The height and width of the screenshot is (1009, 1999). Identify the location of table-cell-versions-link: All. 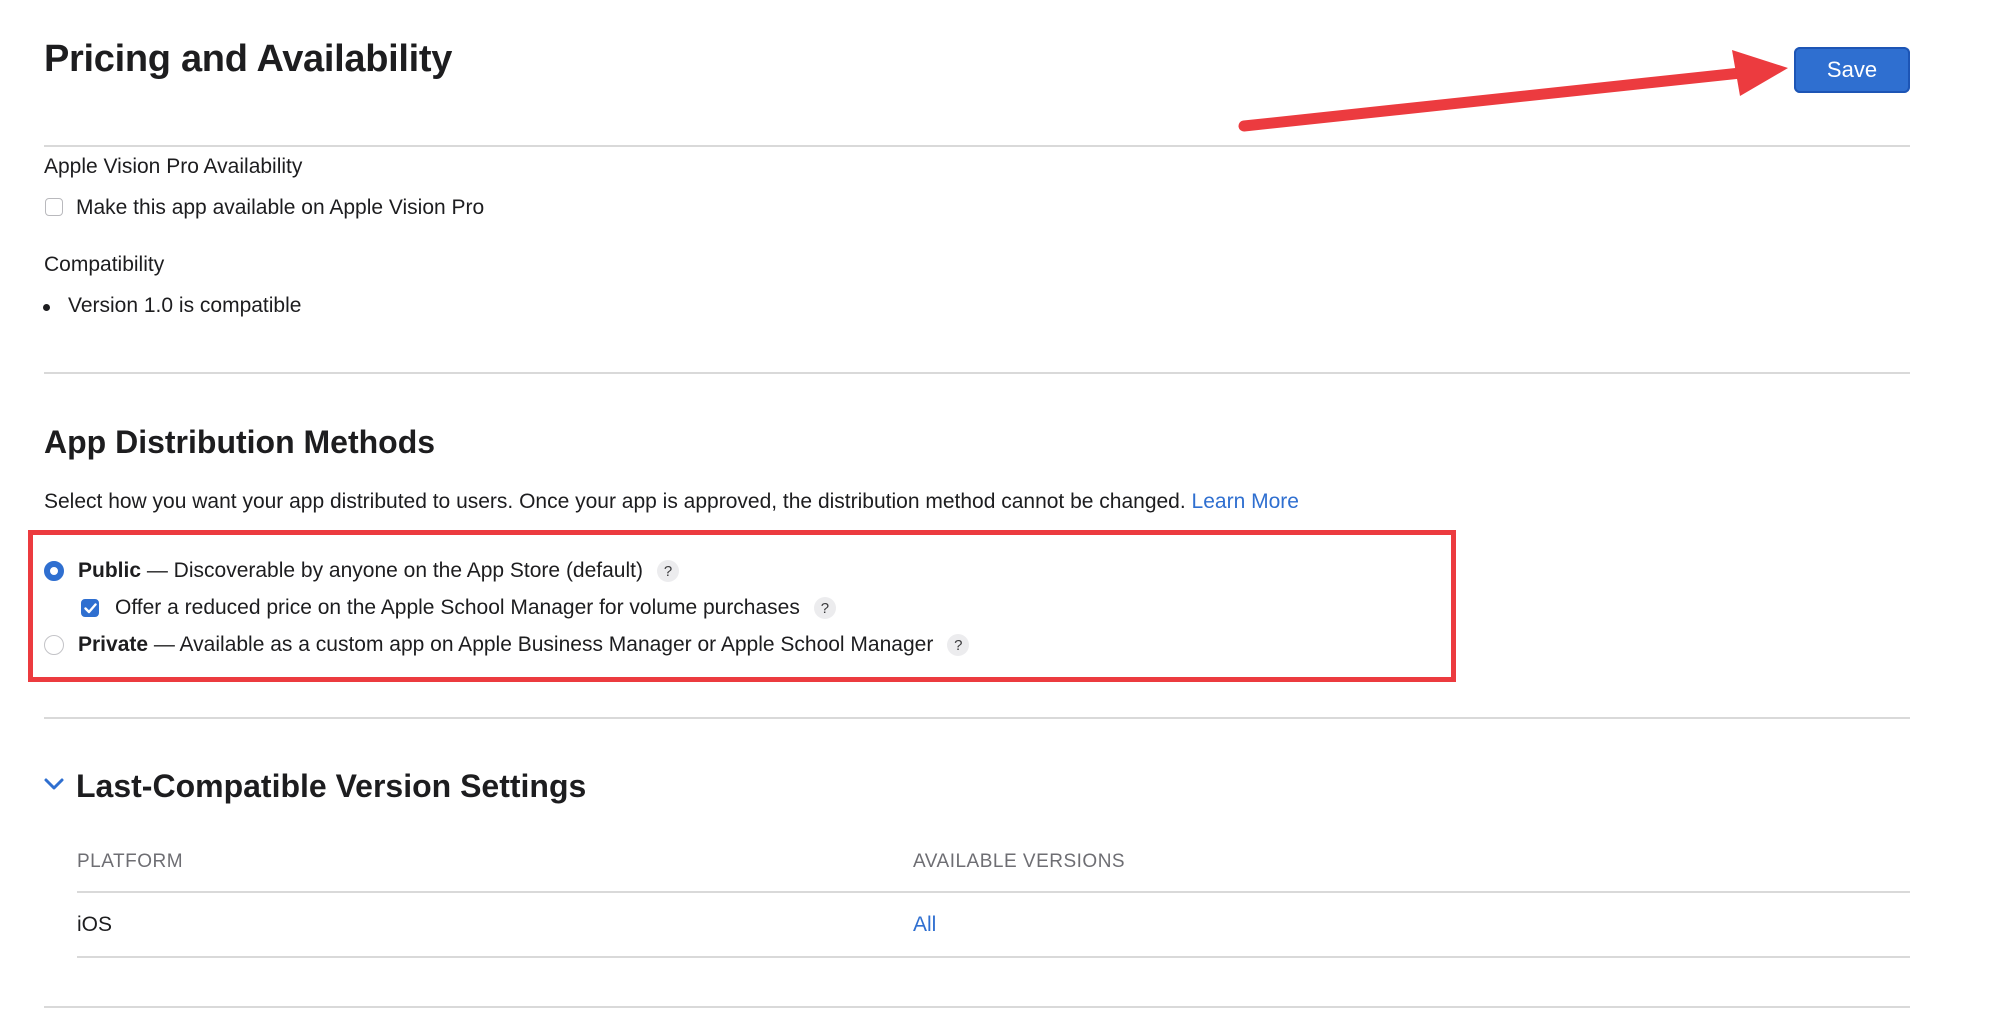
(924, 925).